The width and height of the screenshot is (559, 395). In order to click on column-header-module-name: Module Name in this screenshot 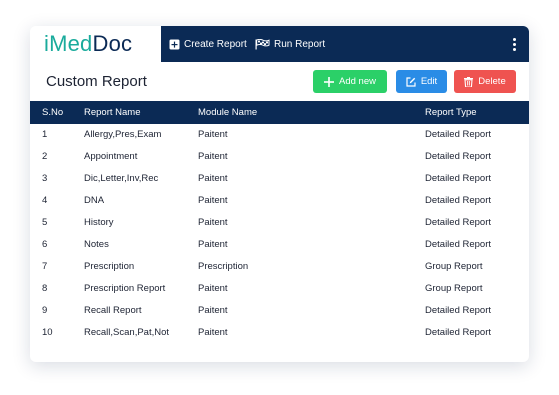, I will do `click(227, 112)`.